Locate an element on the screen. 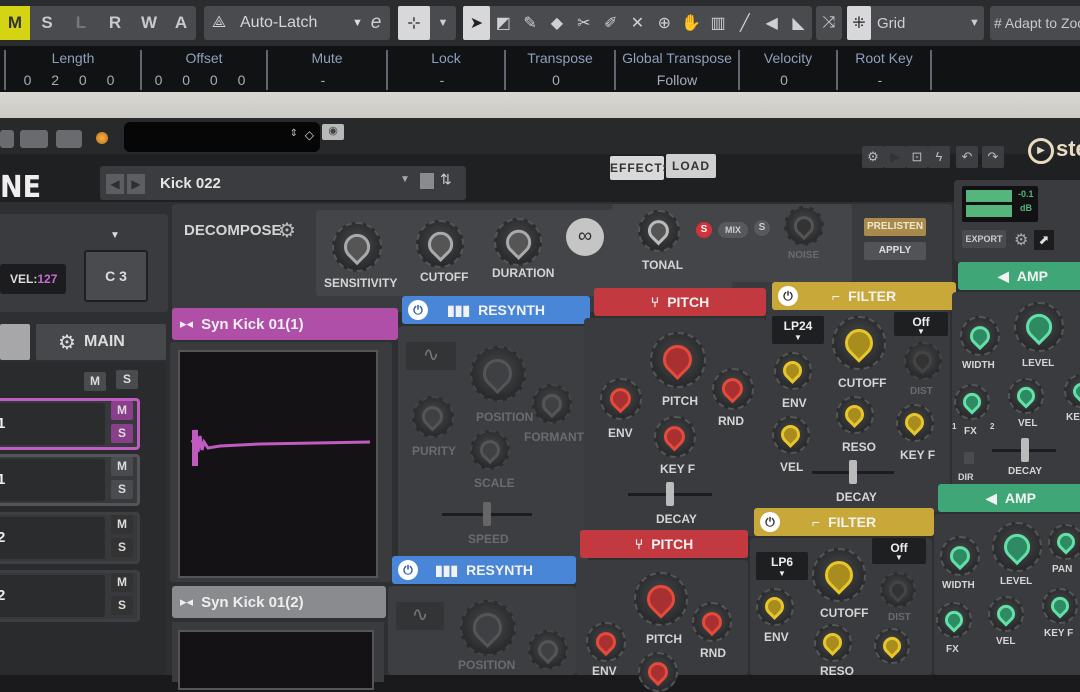  glue-icon: ✐ is located at coordinates (610, 23).